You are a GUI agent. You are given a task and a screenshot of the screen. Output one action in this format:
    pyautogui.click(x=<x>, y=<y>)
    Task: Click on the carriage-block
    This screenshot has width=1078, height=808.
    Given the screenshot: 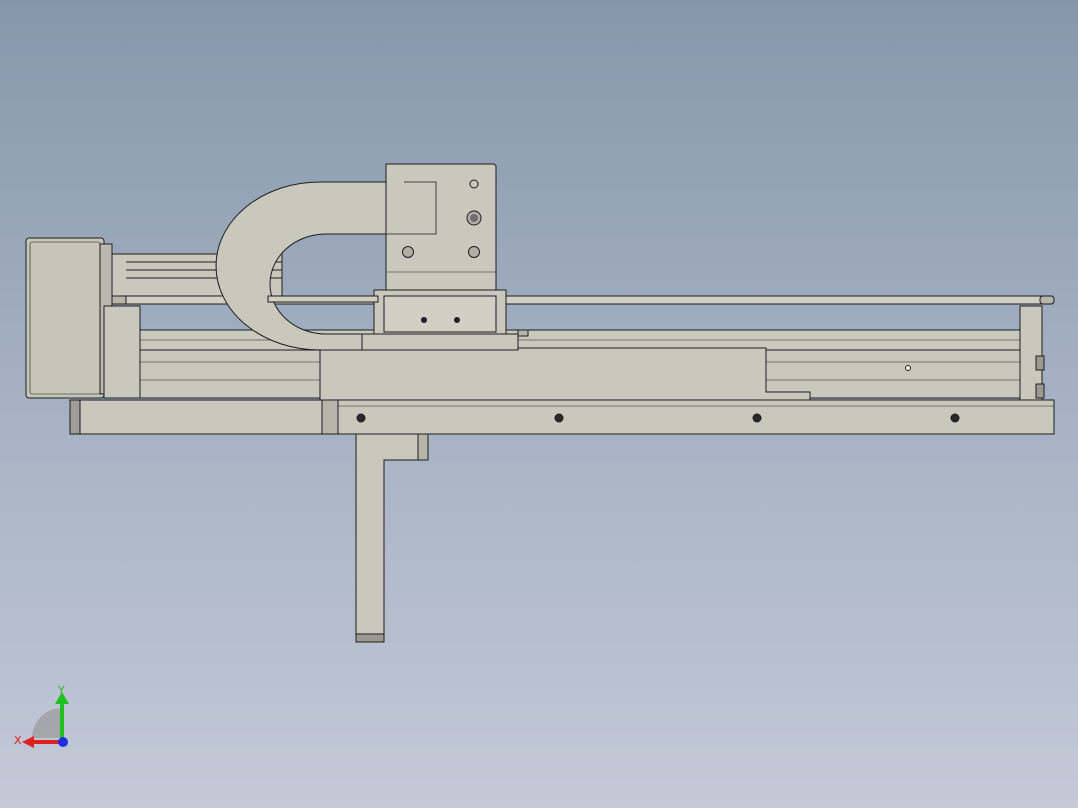 What is the action you would take?
    pyautogui.click(x=445, y=320)
    